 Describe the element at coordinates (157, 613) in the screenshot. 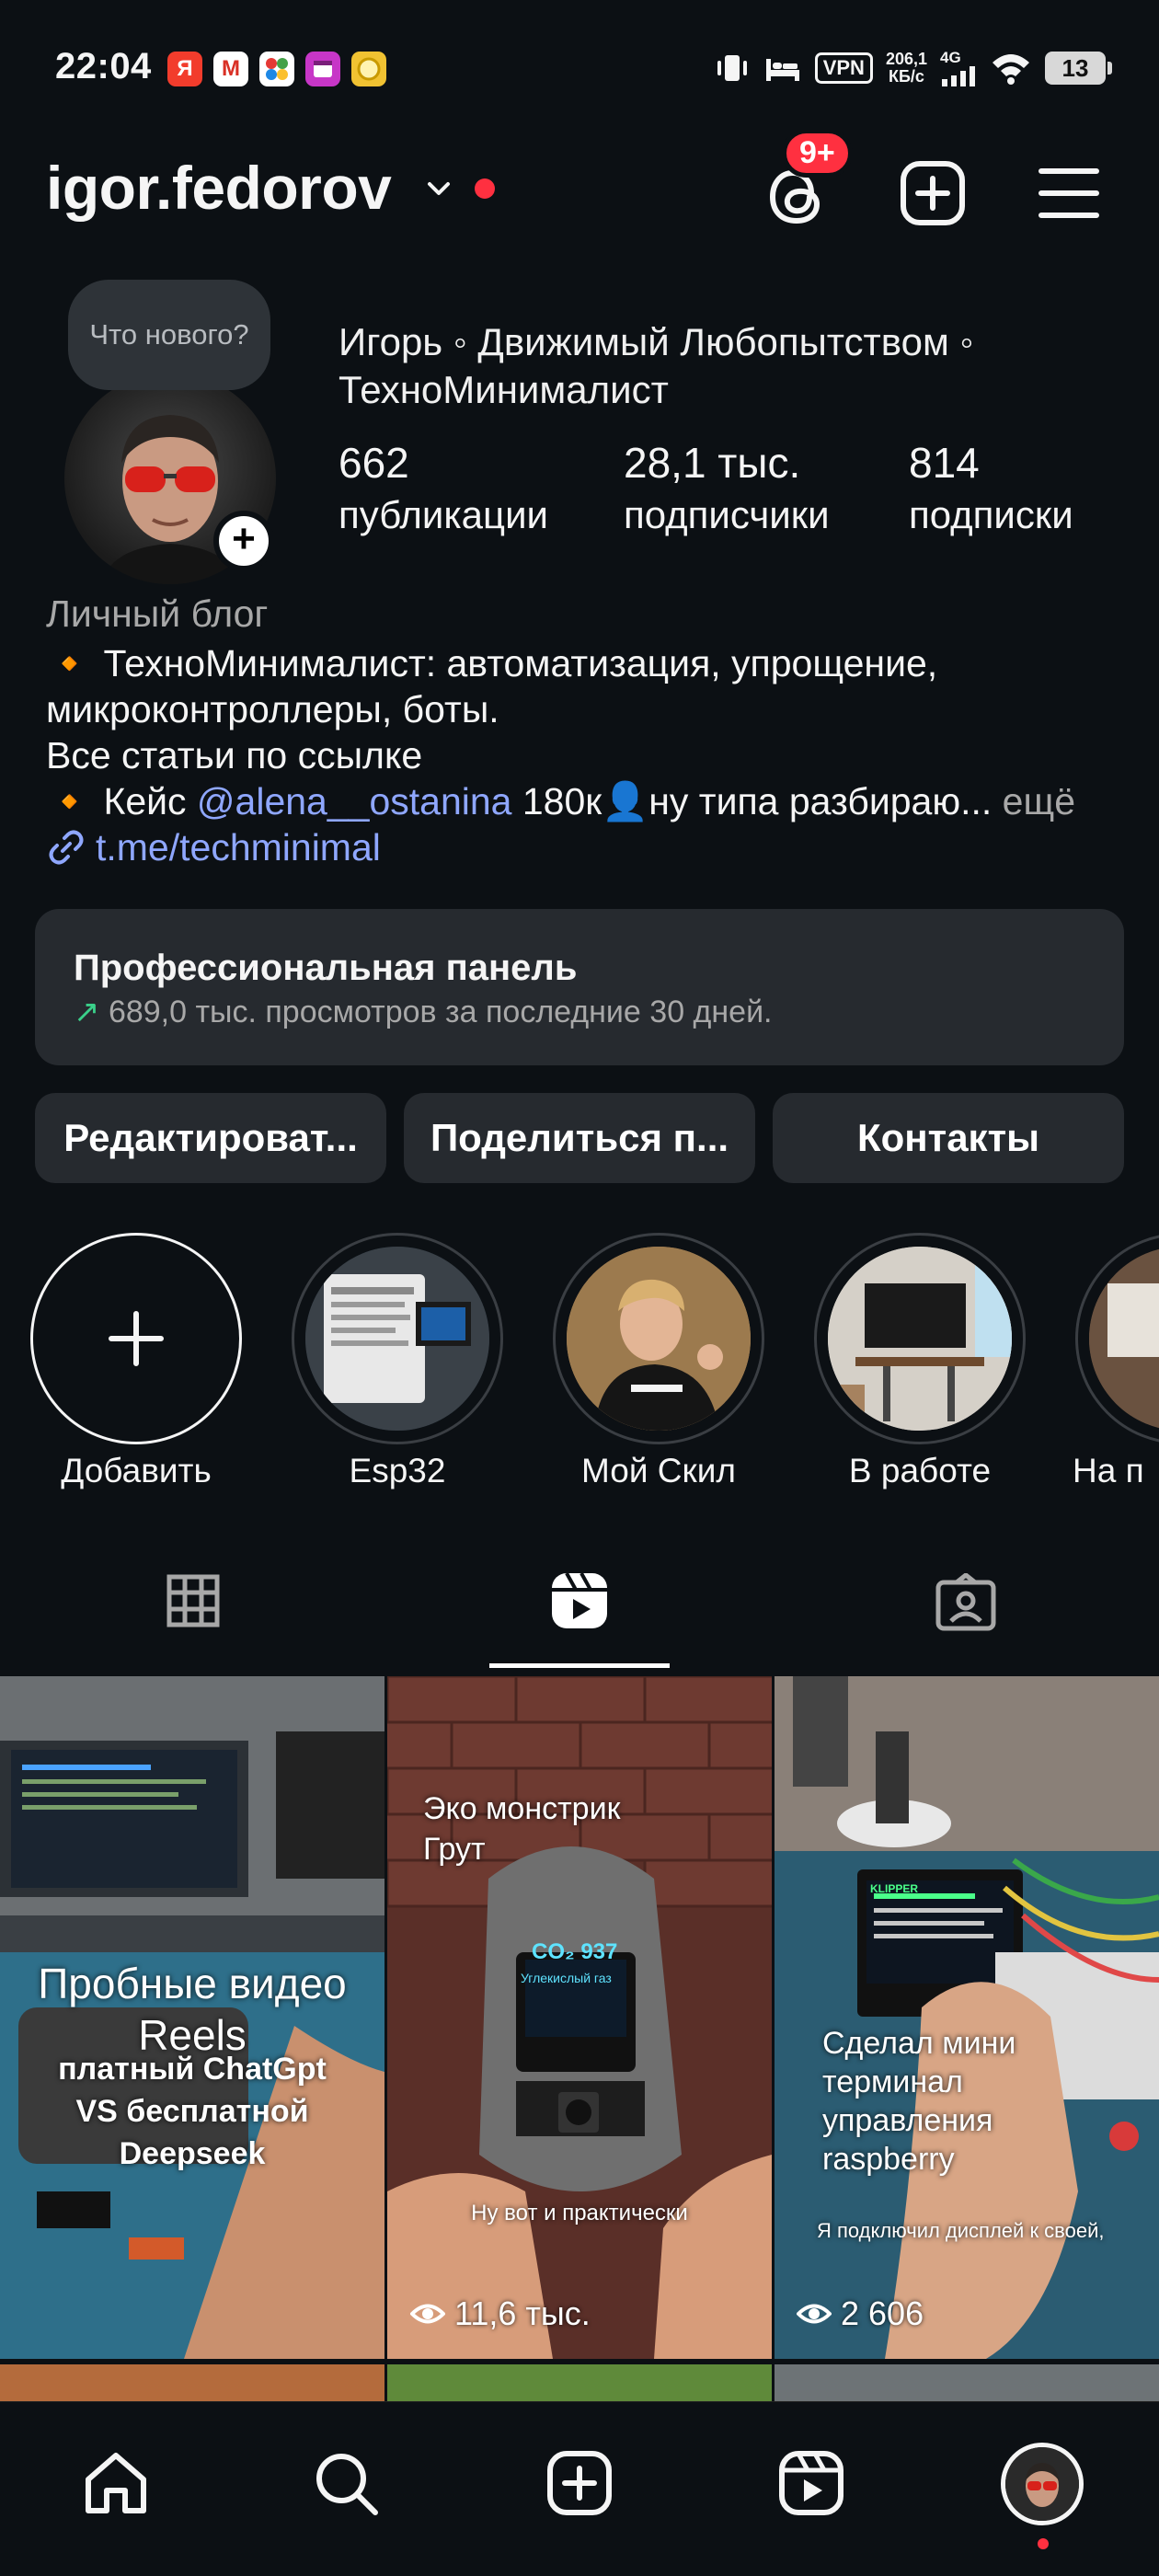

I see `profile-category: Личный блог` at that location.